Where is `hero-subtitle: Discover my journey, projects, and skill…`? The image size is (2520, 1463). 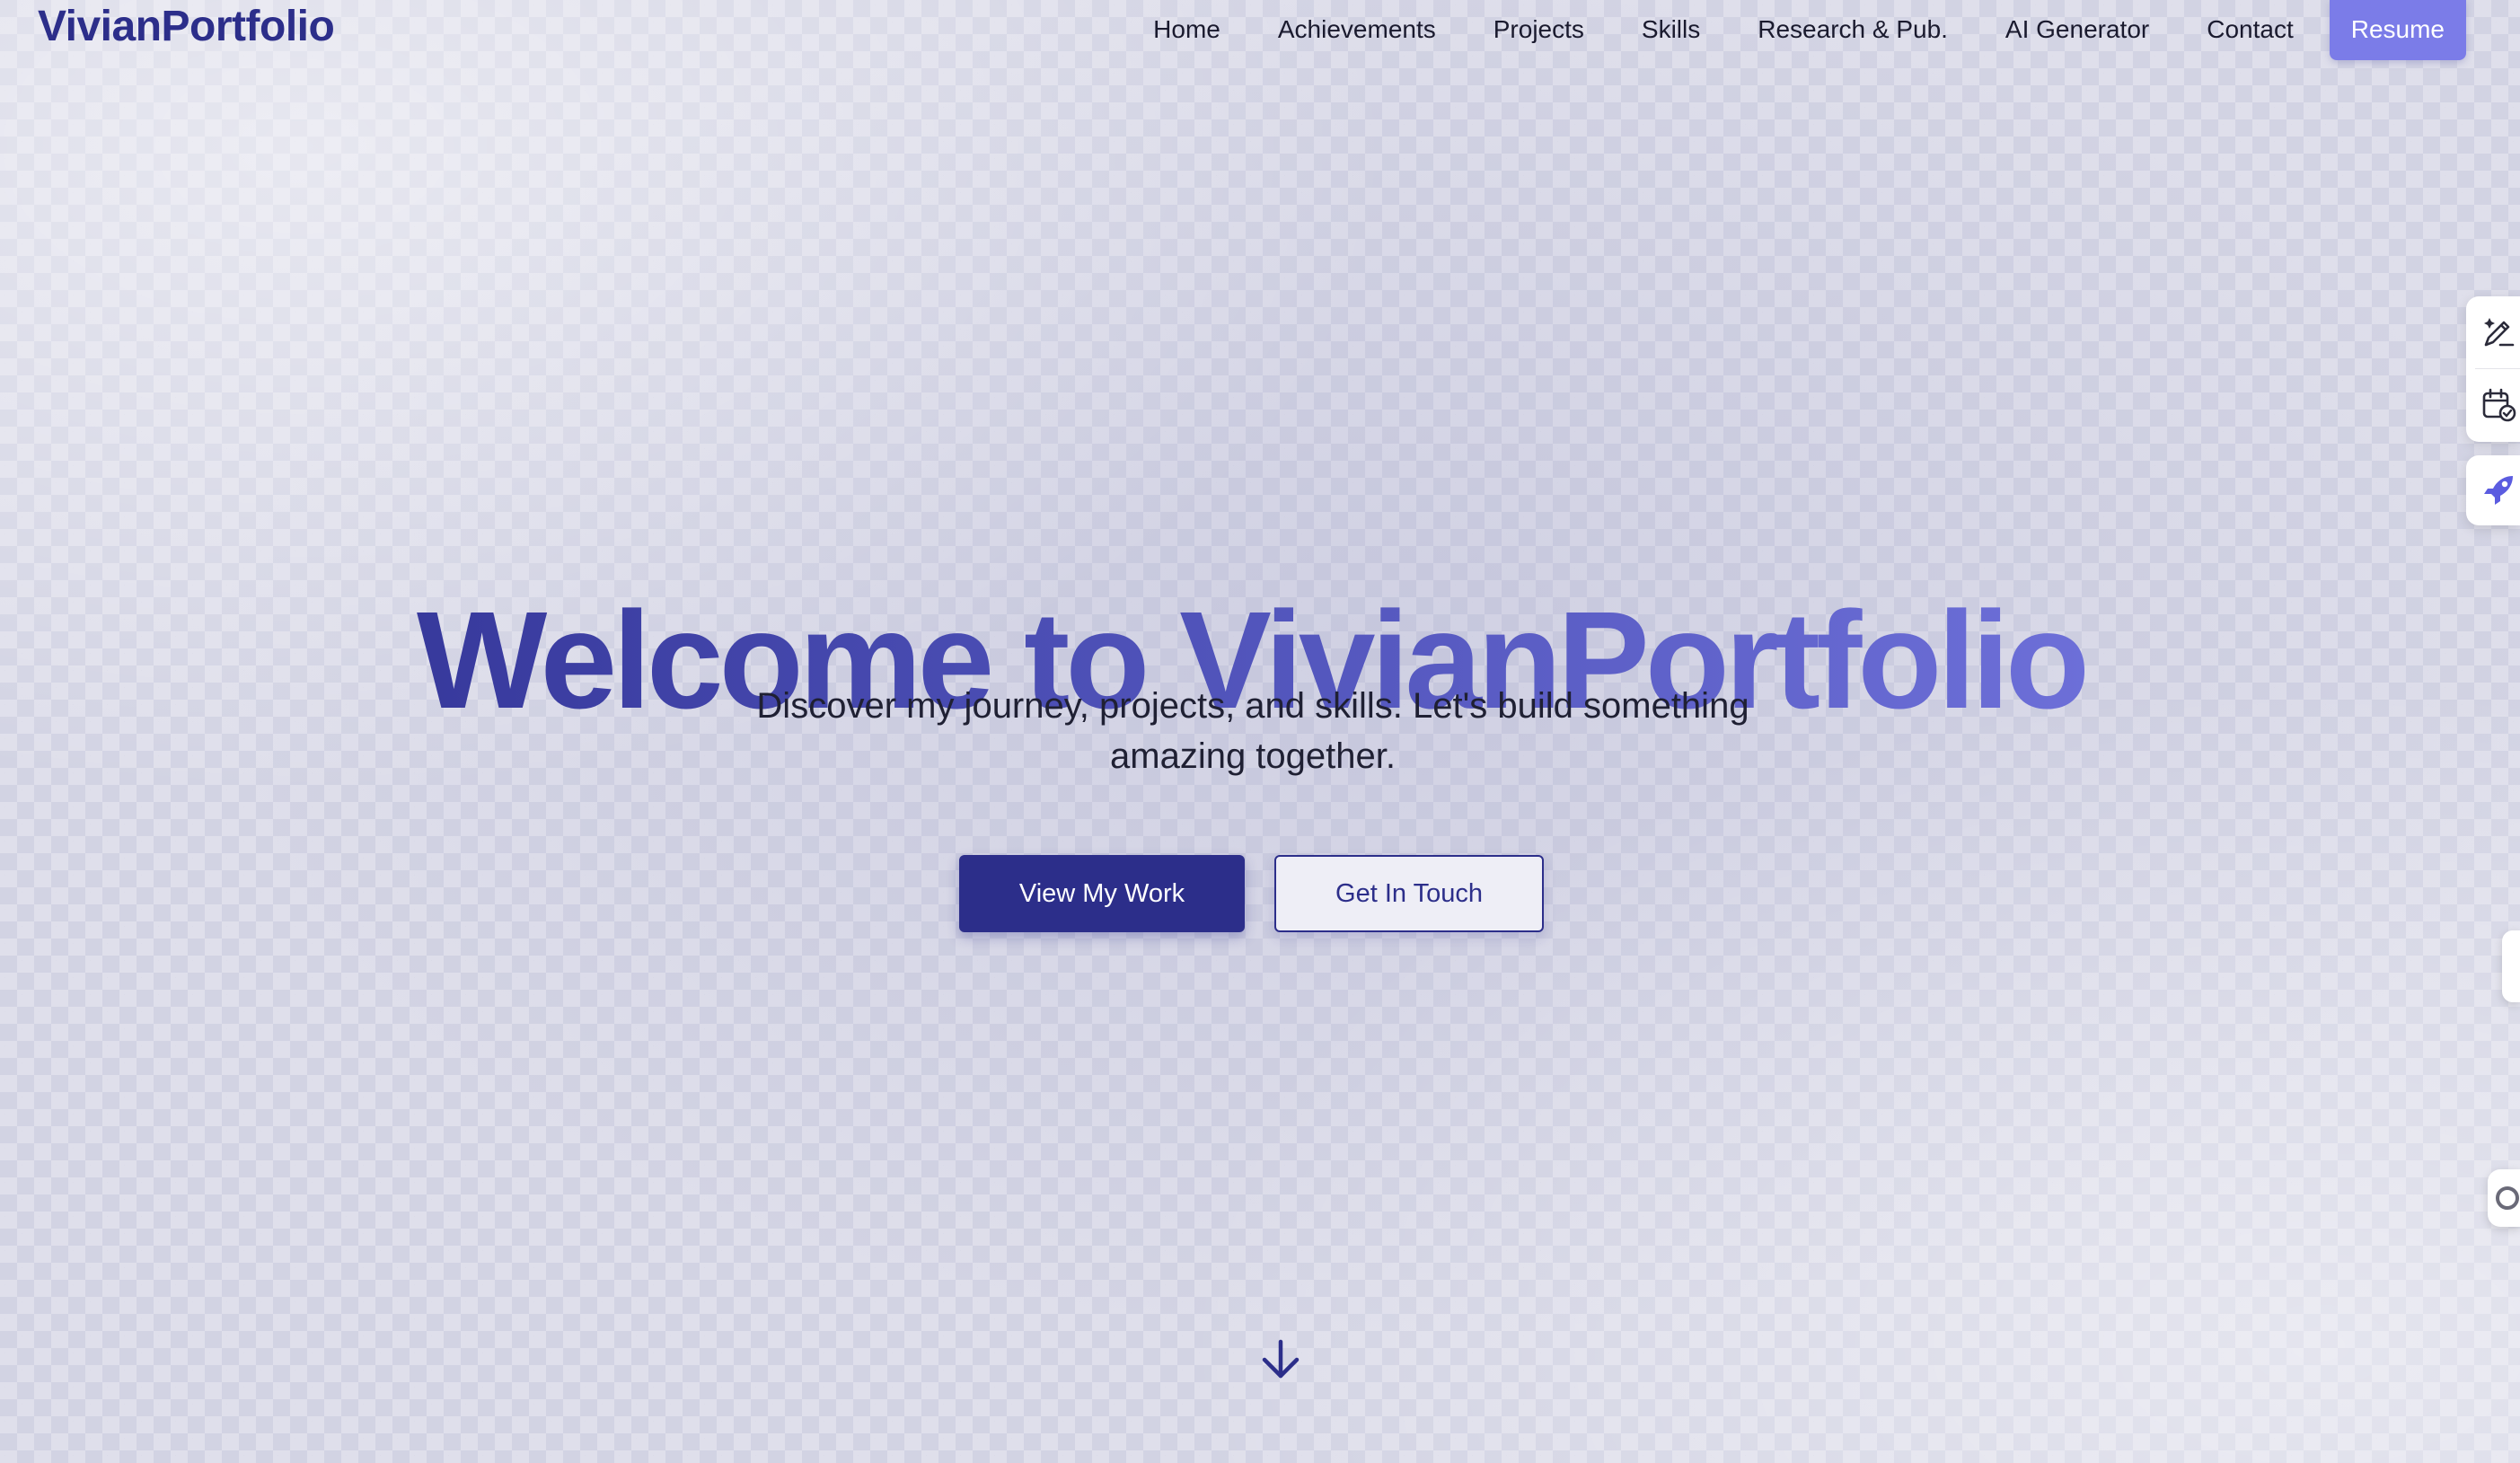 hero-subtitle: Discover my journey, projects, and skill… is located at coordinates (1253, 731).